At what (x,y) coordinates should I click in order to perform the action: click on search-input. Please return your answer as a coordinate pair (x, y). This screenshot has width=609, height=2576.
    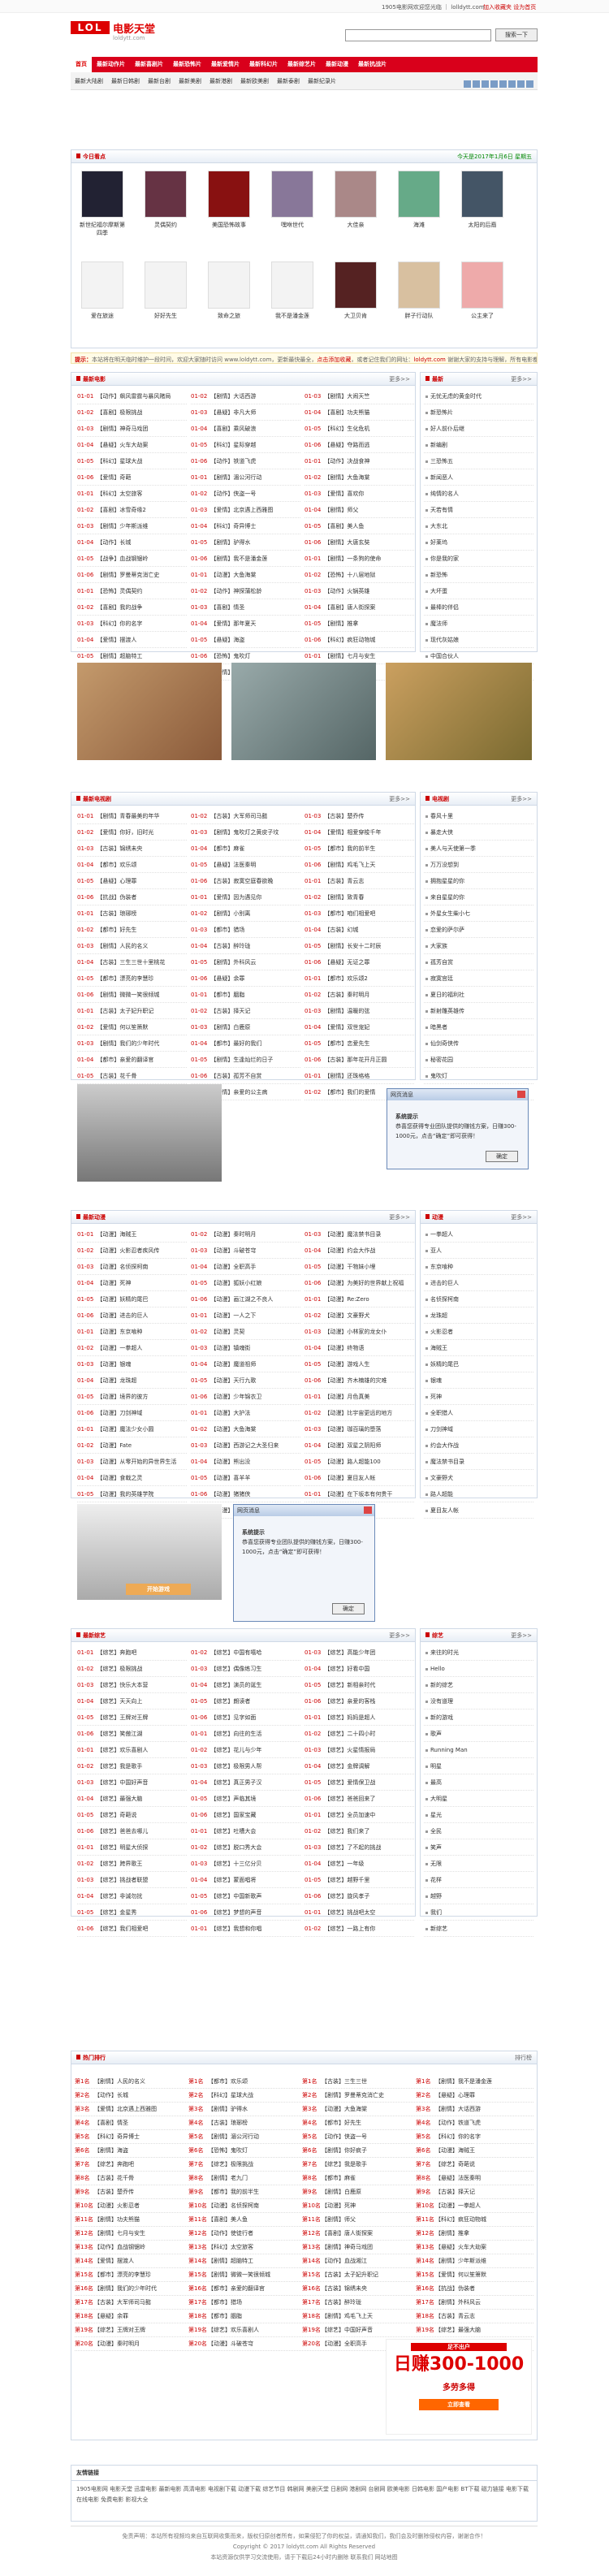
    Looking at the image, I should click on (418, 35).